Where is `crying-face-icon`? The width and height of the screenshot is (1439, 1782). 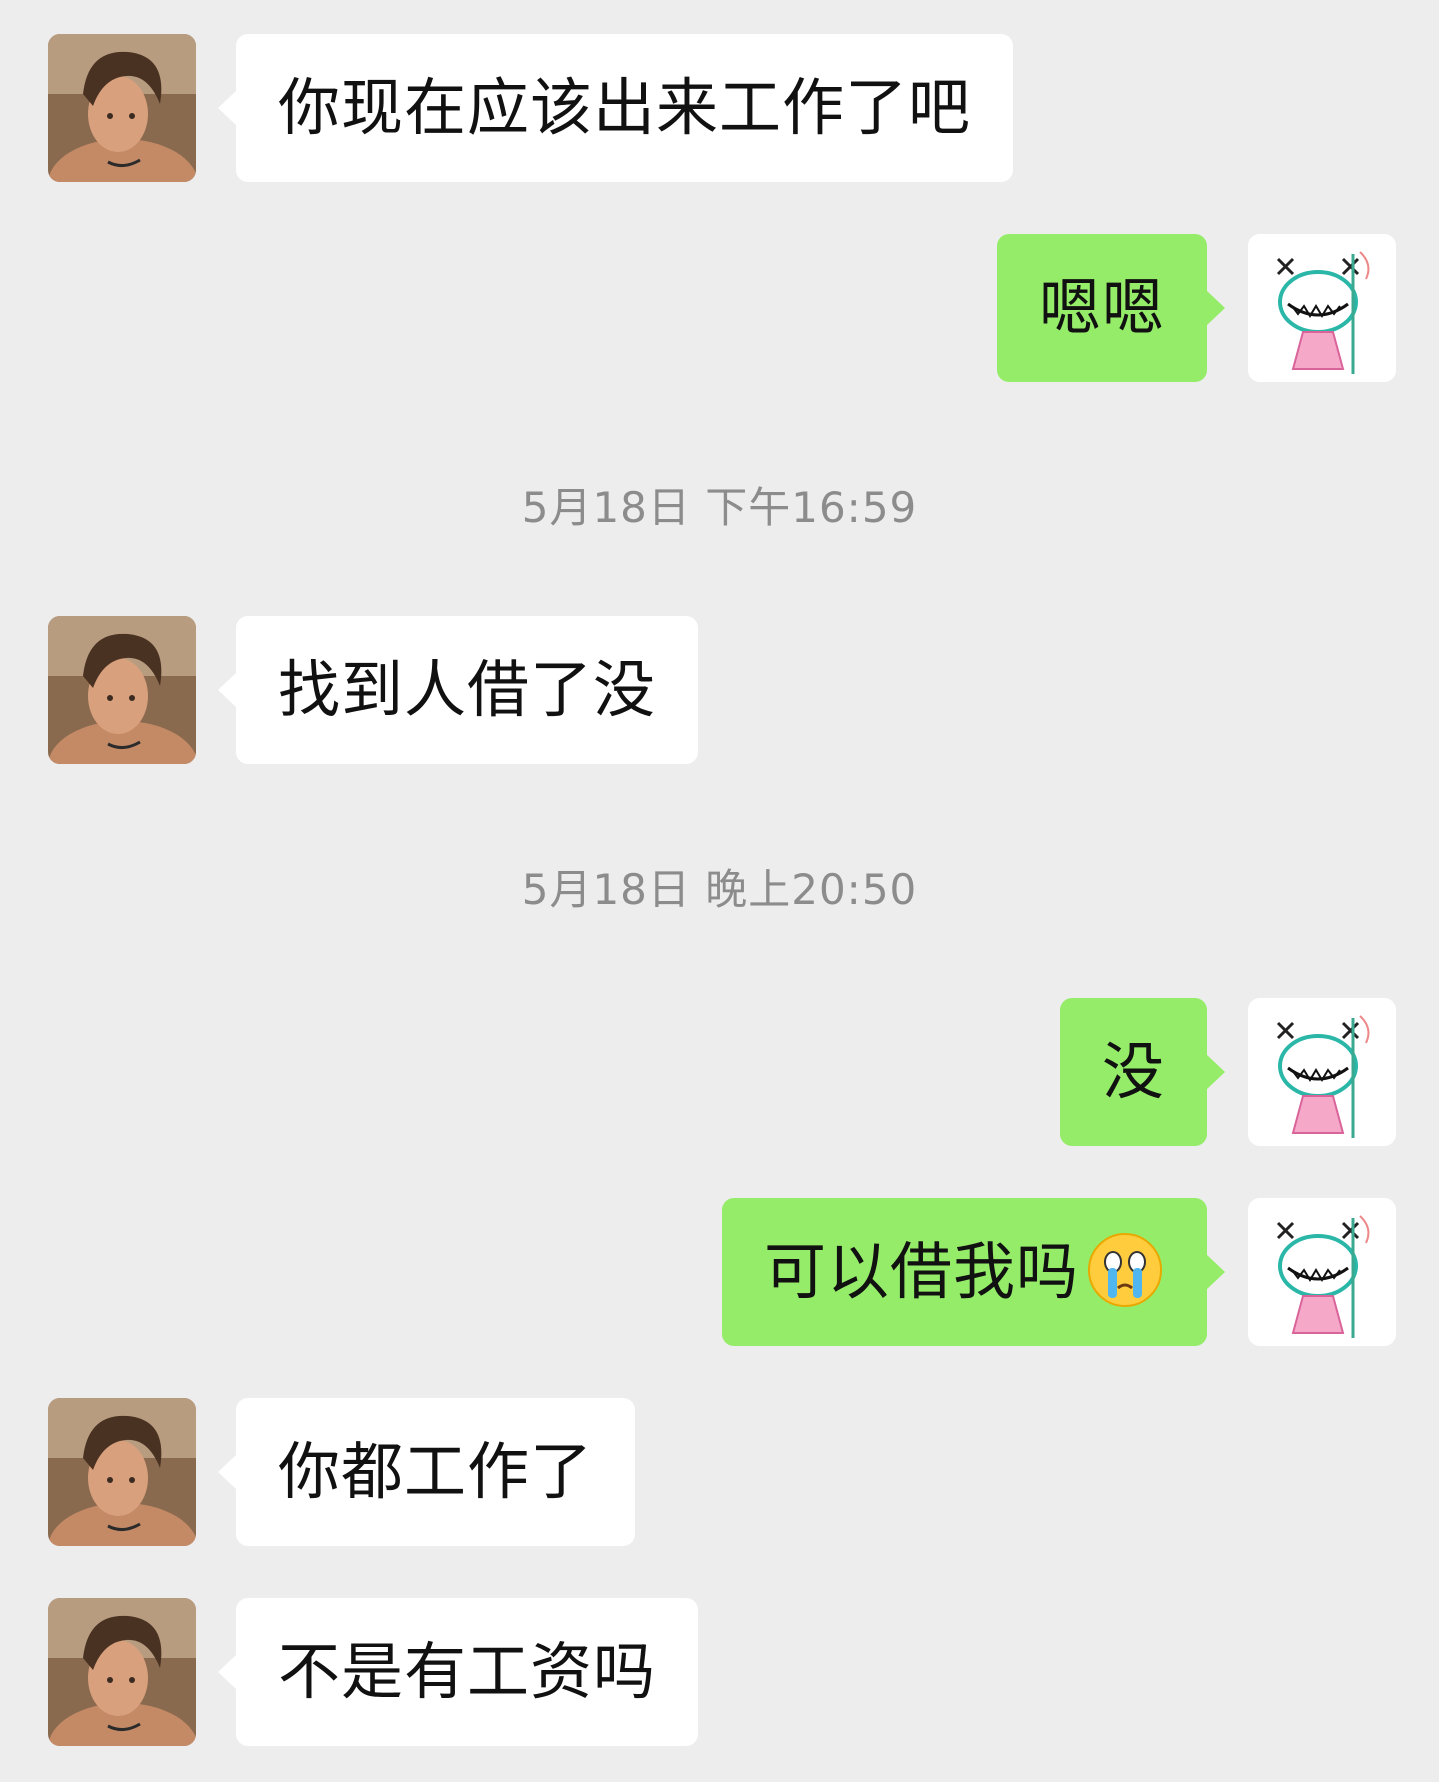 crying-face-icon is located at coordinates (1125, 1270).